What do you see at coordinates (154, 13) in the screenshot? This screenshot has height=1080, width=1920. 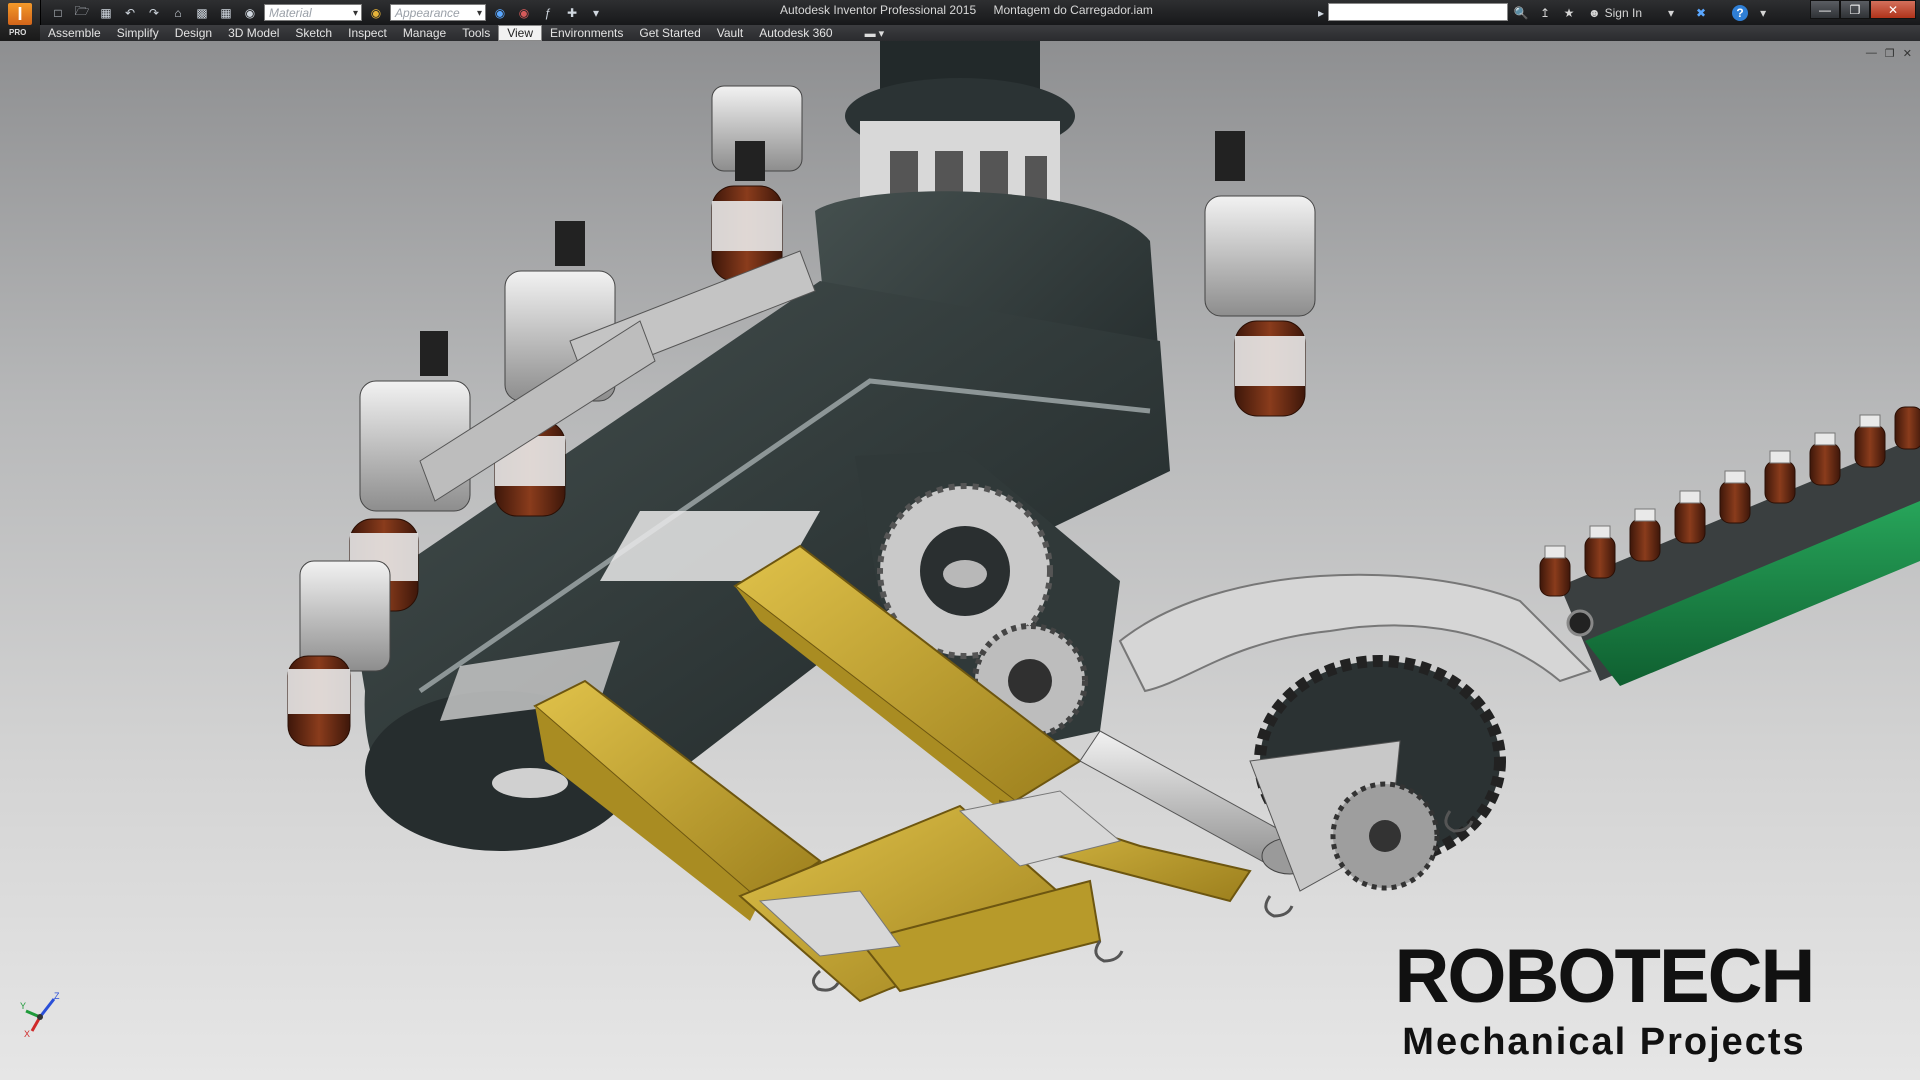 I see `redo-icon: ↷` at bounding box center [154, 13].